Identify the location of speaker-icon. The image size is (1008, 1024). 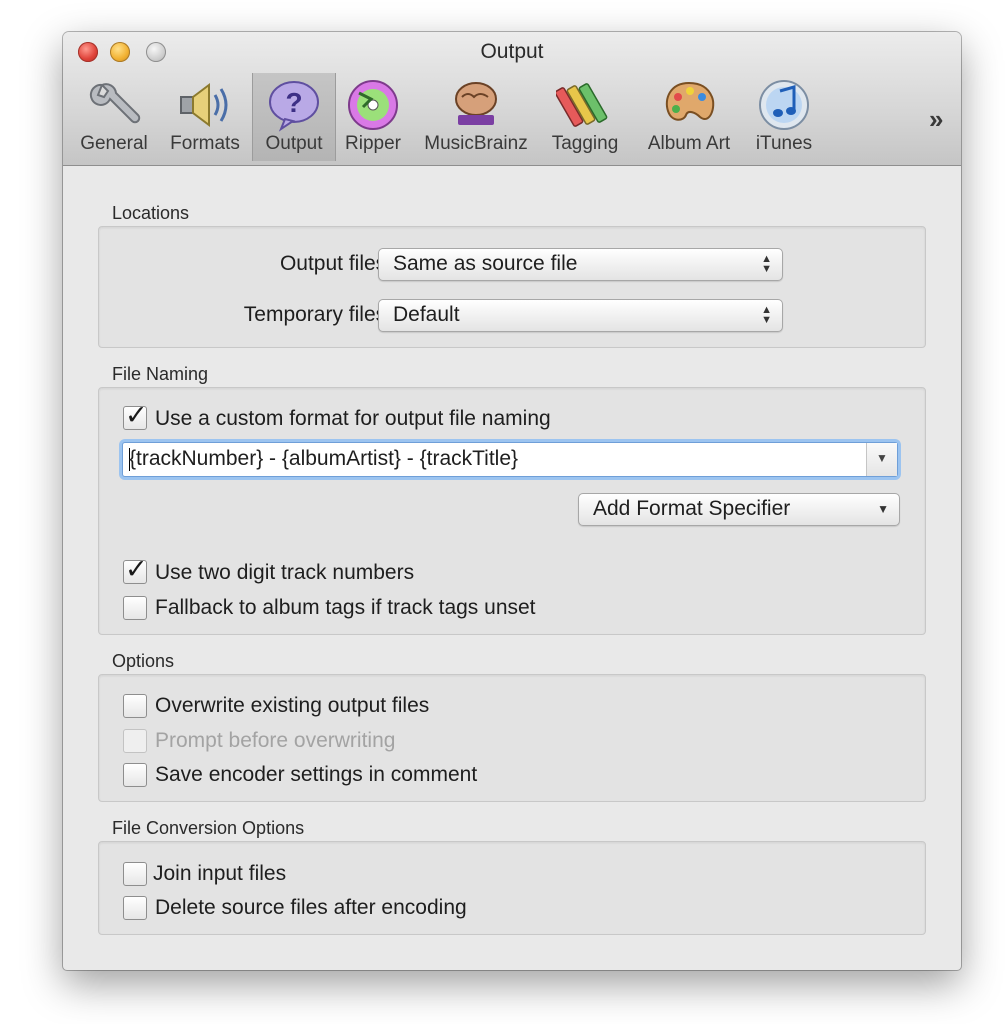
(204, 105).